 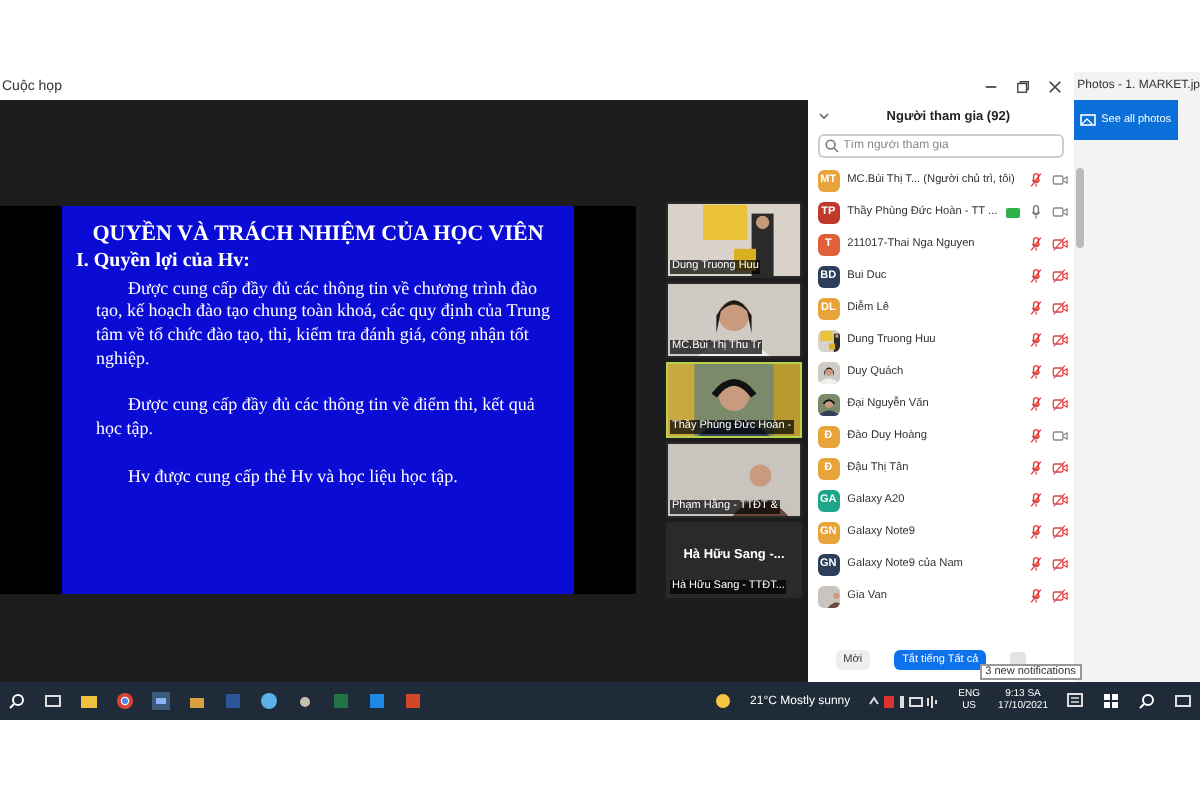 I want to click on weather-icon, so click(x=723, y=701).